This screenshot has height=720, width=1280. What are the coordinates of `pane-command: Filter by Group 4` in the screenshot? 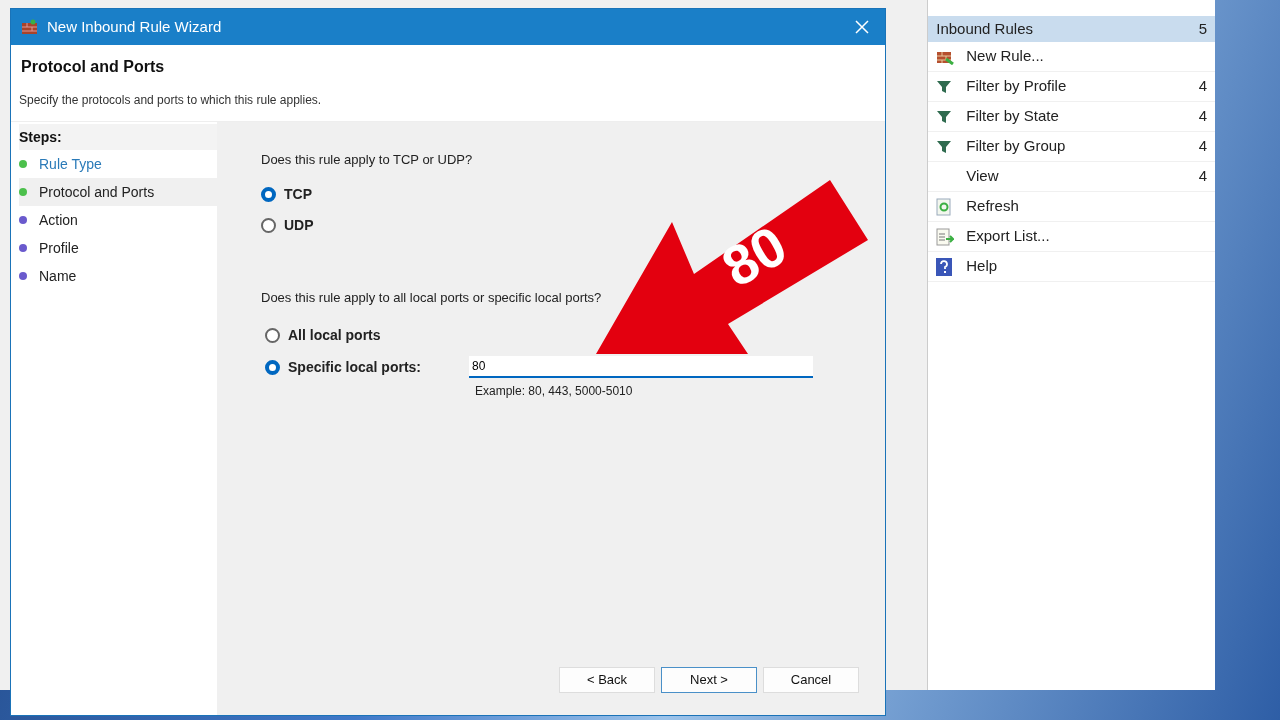 It's located at (1071, 147).